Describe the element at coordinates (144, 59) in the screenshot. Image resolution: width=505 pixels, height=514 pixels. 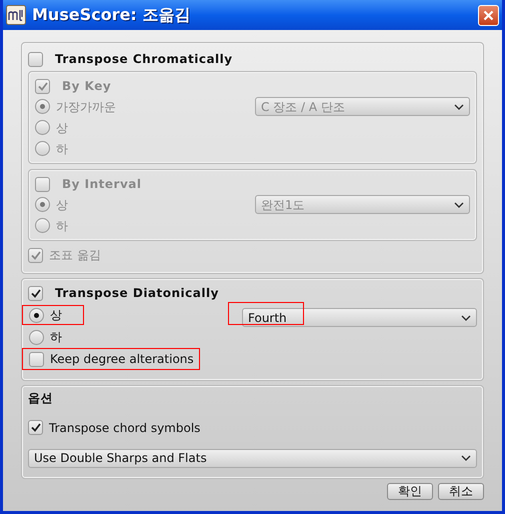
I see `section-title: Transpose Chromatically` at that location.